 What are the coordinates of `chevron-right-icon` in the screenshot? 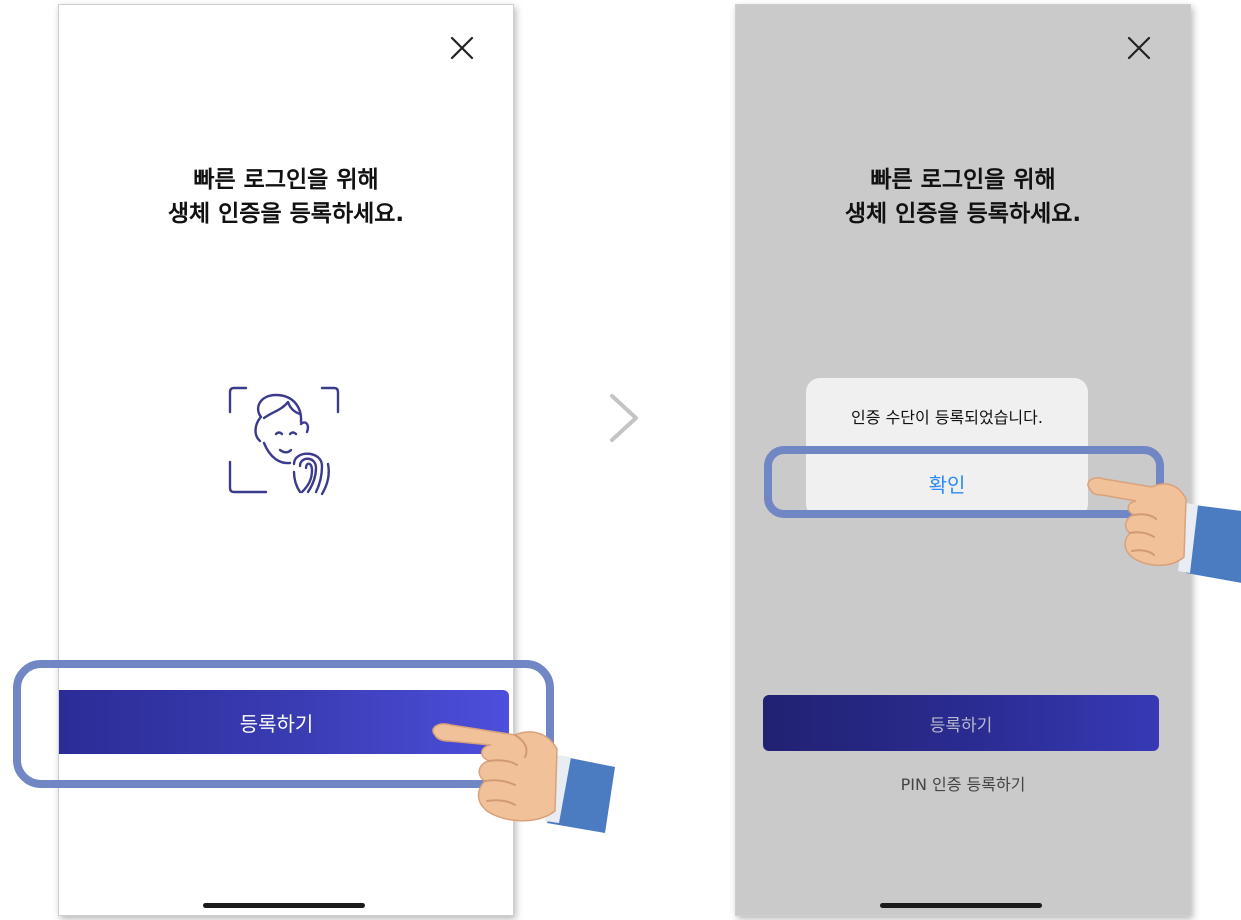 It's located at (624, 418).